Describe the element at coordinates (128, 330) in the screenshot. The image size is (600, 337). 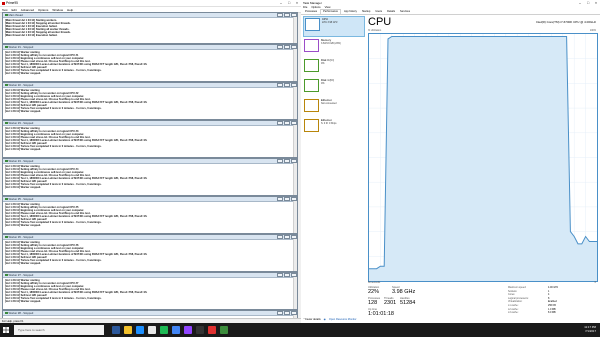
I see `file-explorer-icon` at that location.